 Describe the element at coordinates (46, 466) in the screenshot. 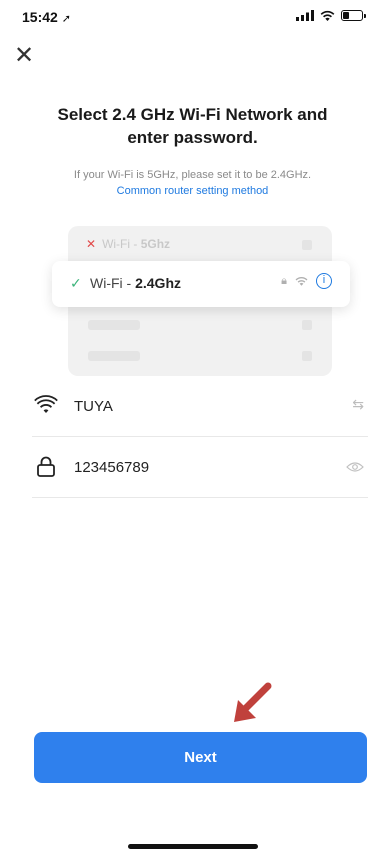

I see `lock-icon` at that location.